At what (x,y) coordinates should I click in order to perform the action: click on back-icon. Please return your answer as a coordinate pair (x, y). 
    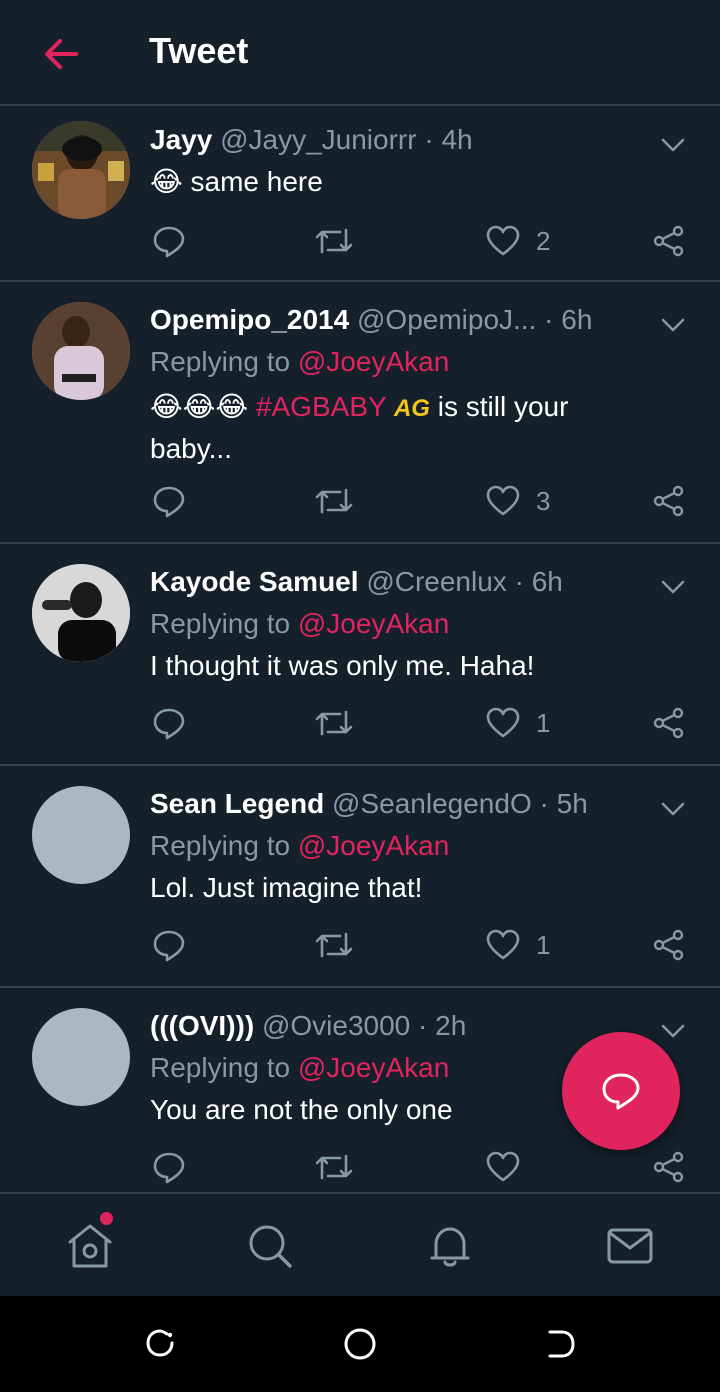
    Looking at the image, I should click on (561, 1344).